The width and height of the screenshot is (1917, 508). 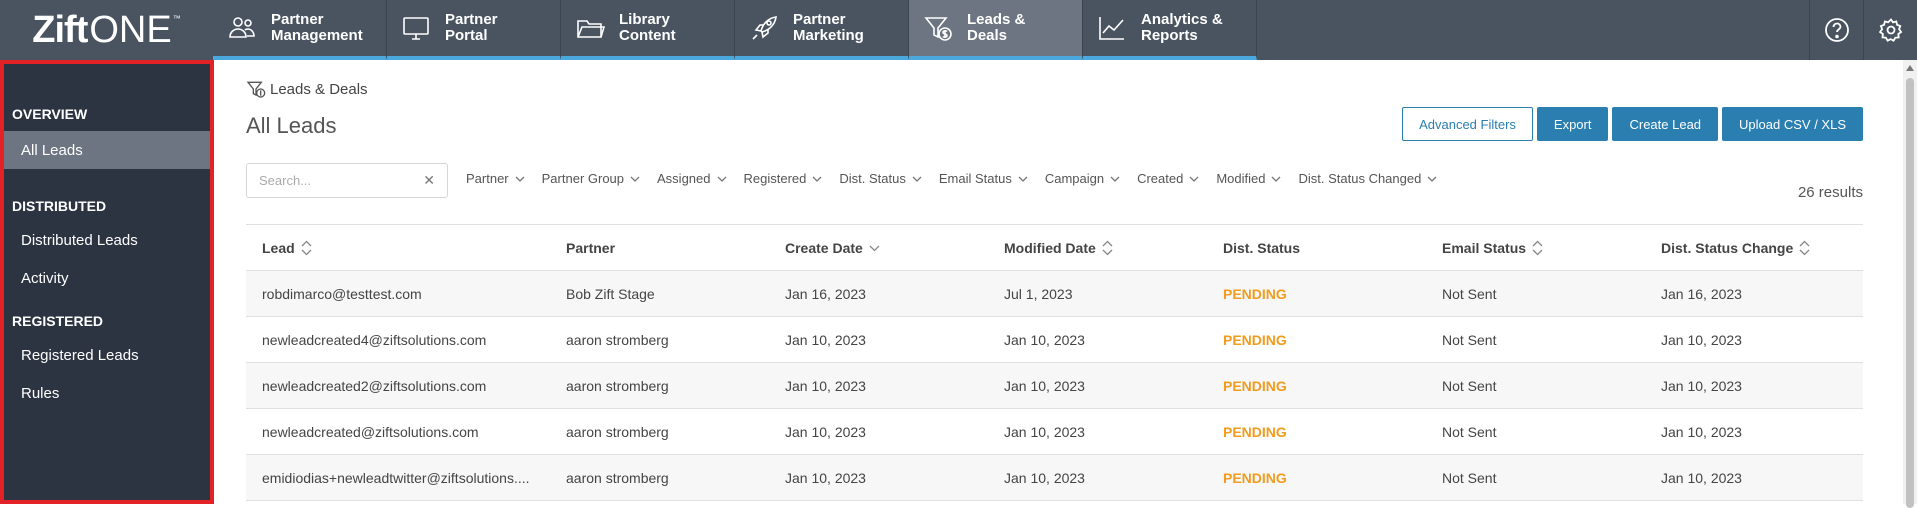 I want to click on column-header-lead: Lead, so click(x=398, y=248).